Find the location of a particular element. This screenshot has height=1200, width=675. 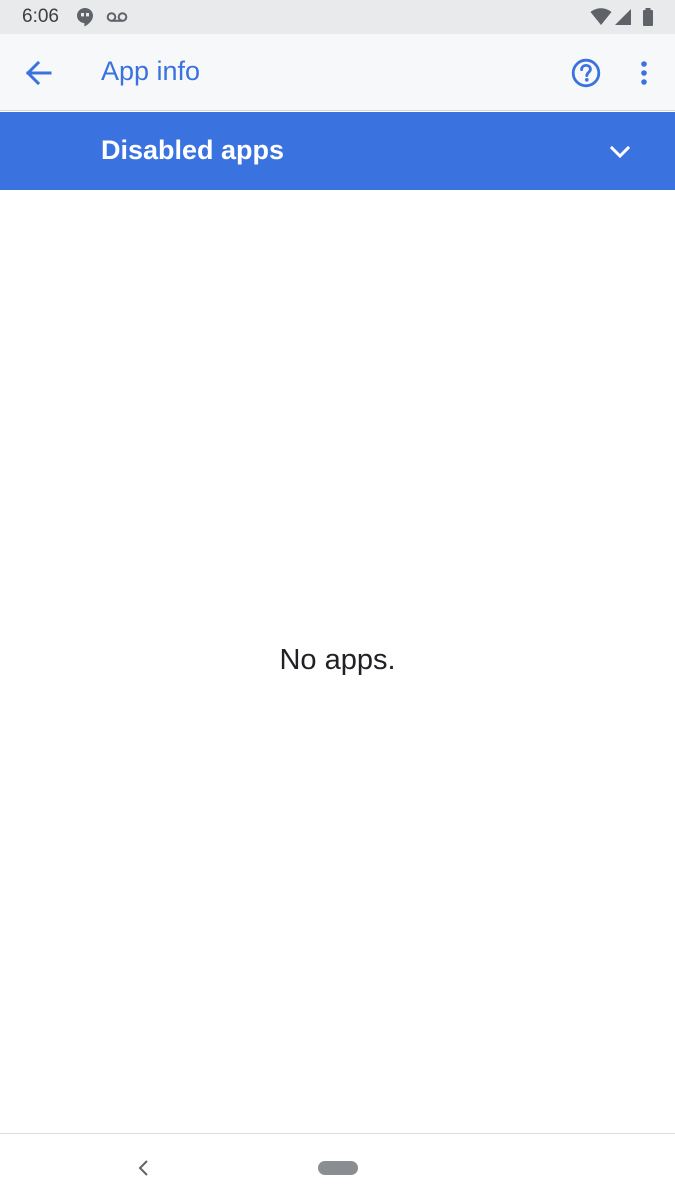

empty-state-message: No apps. is located at coordinates (337, 660).